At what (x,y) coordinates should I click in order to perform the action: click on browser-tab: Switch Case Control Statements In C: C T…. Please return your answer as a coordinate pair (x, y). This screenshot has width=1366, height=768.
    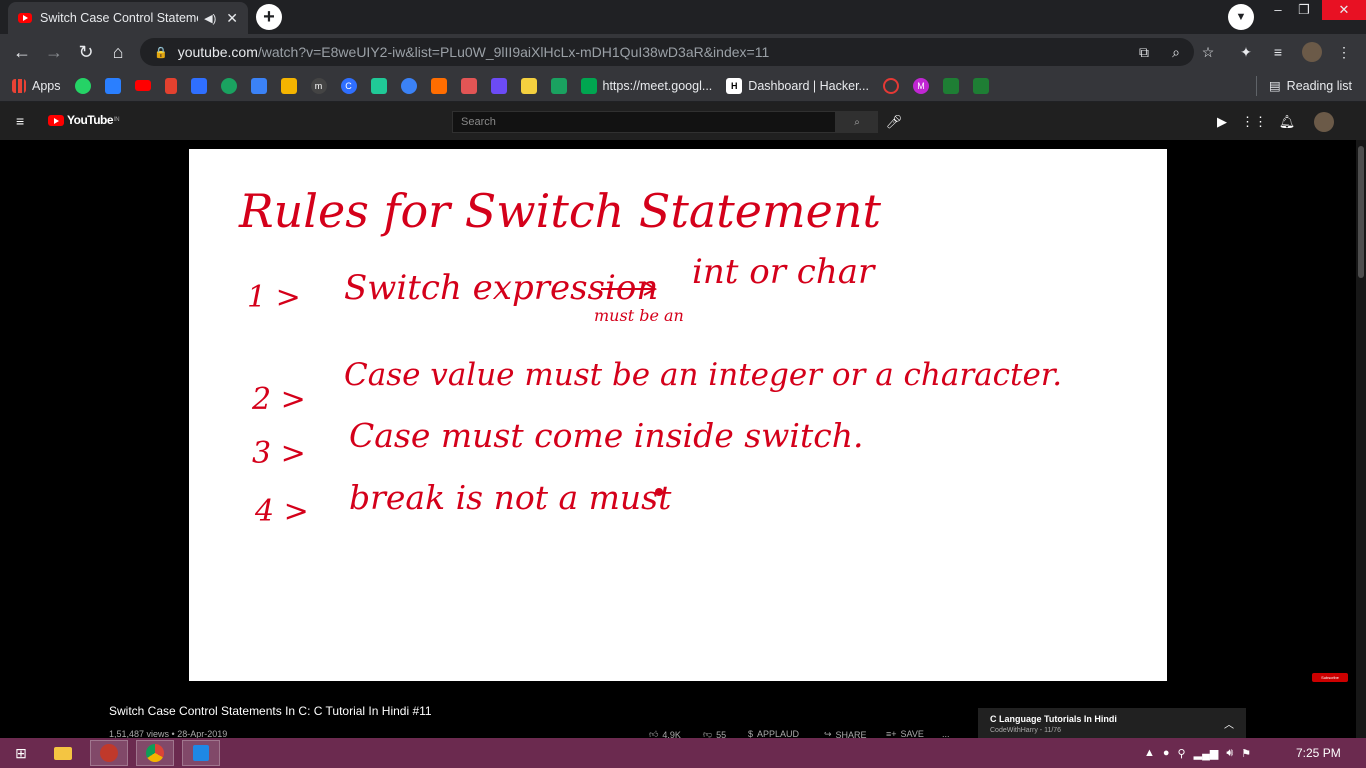
    Looking at the image, I should click on (128, 18).